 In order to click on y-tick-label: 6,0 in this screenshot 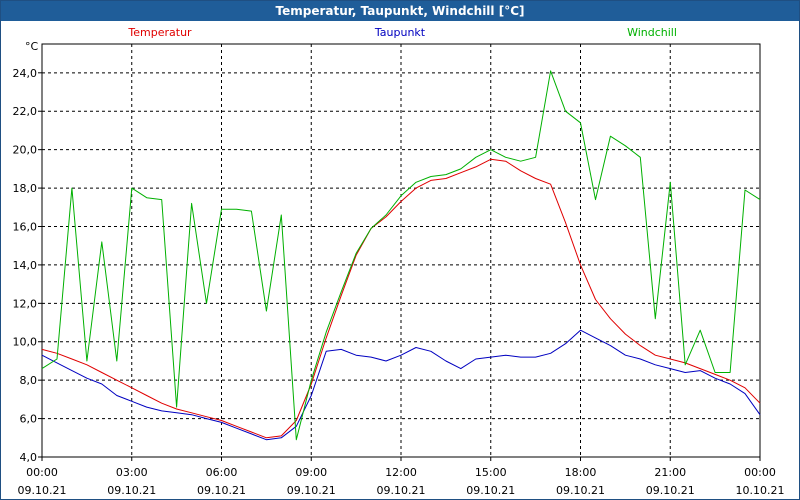, I will do `click(29, 419)`.